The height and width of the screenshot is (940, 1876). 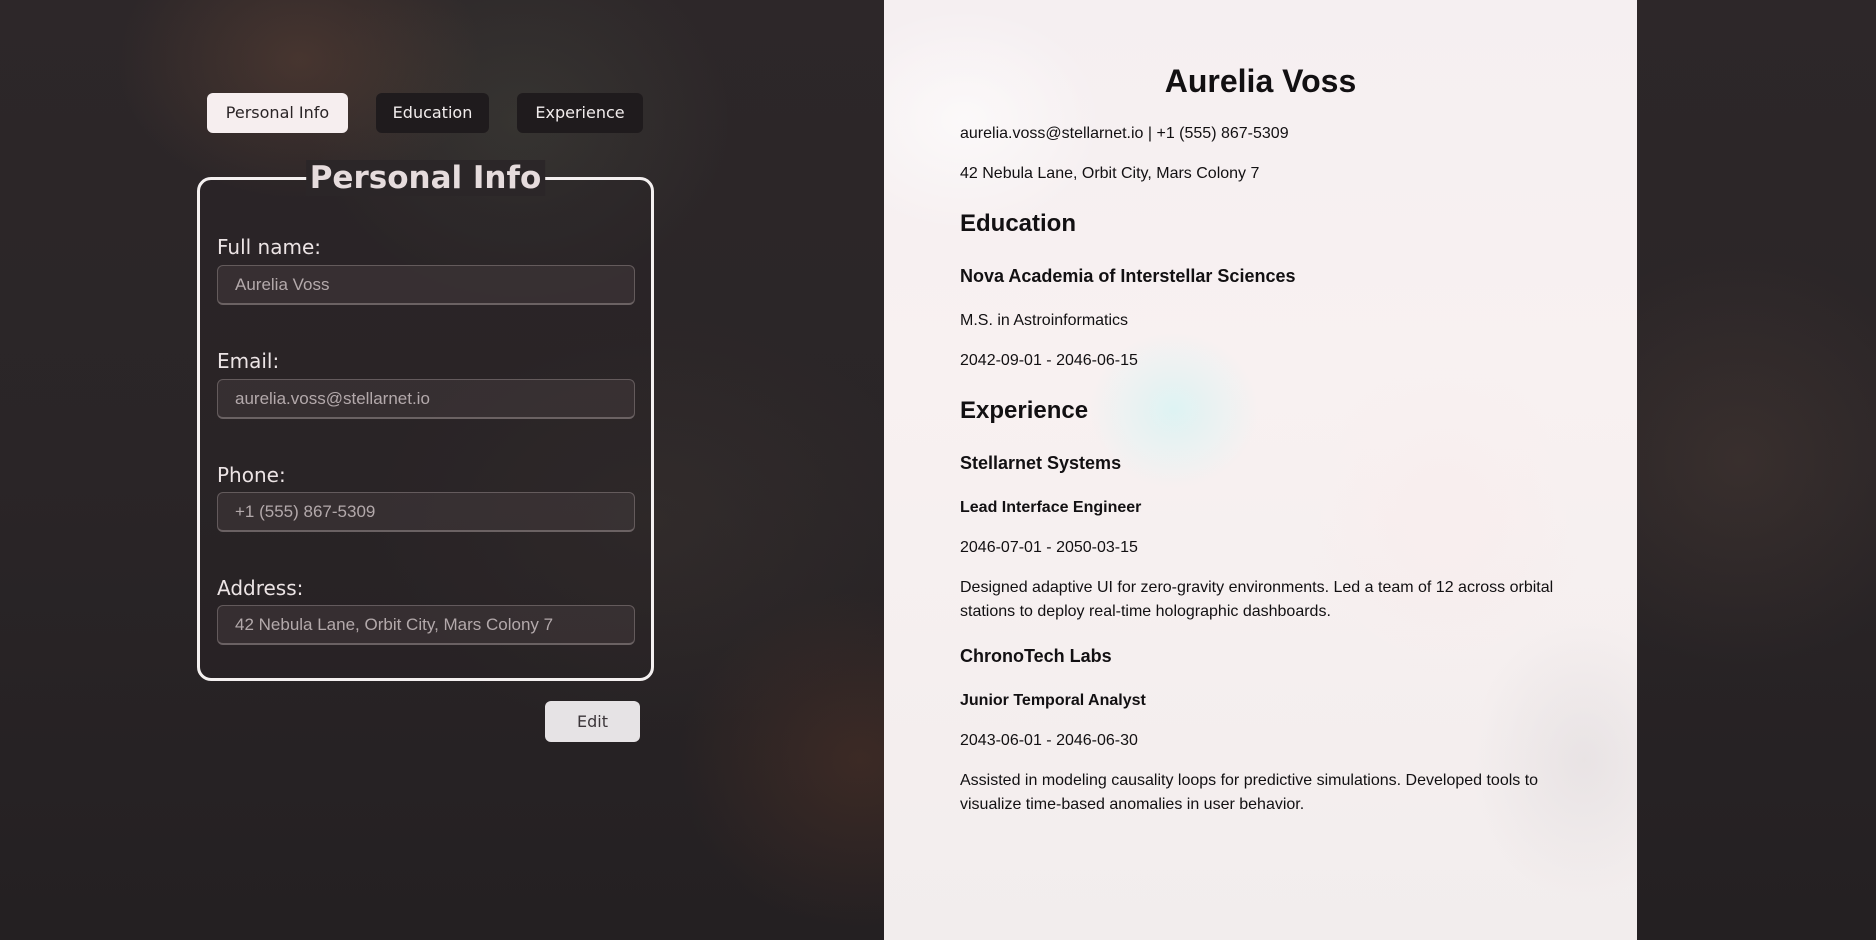 What do you see at coordinates (592, 721) in the screenshot?
I see `edit-button: Edit` at bounding box center [592, 721].